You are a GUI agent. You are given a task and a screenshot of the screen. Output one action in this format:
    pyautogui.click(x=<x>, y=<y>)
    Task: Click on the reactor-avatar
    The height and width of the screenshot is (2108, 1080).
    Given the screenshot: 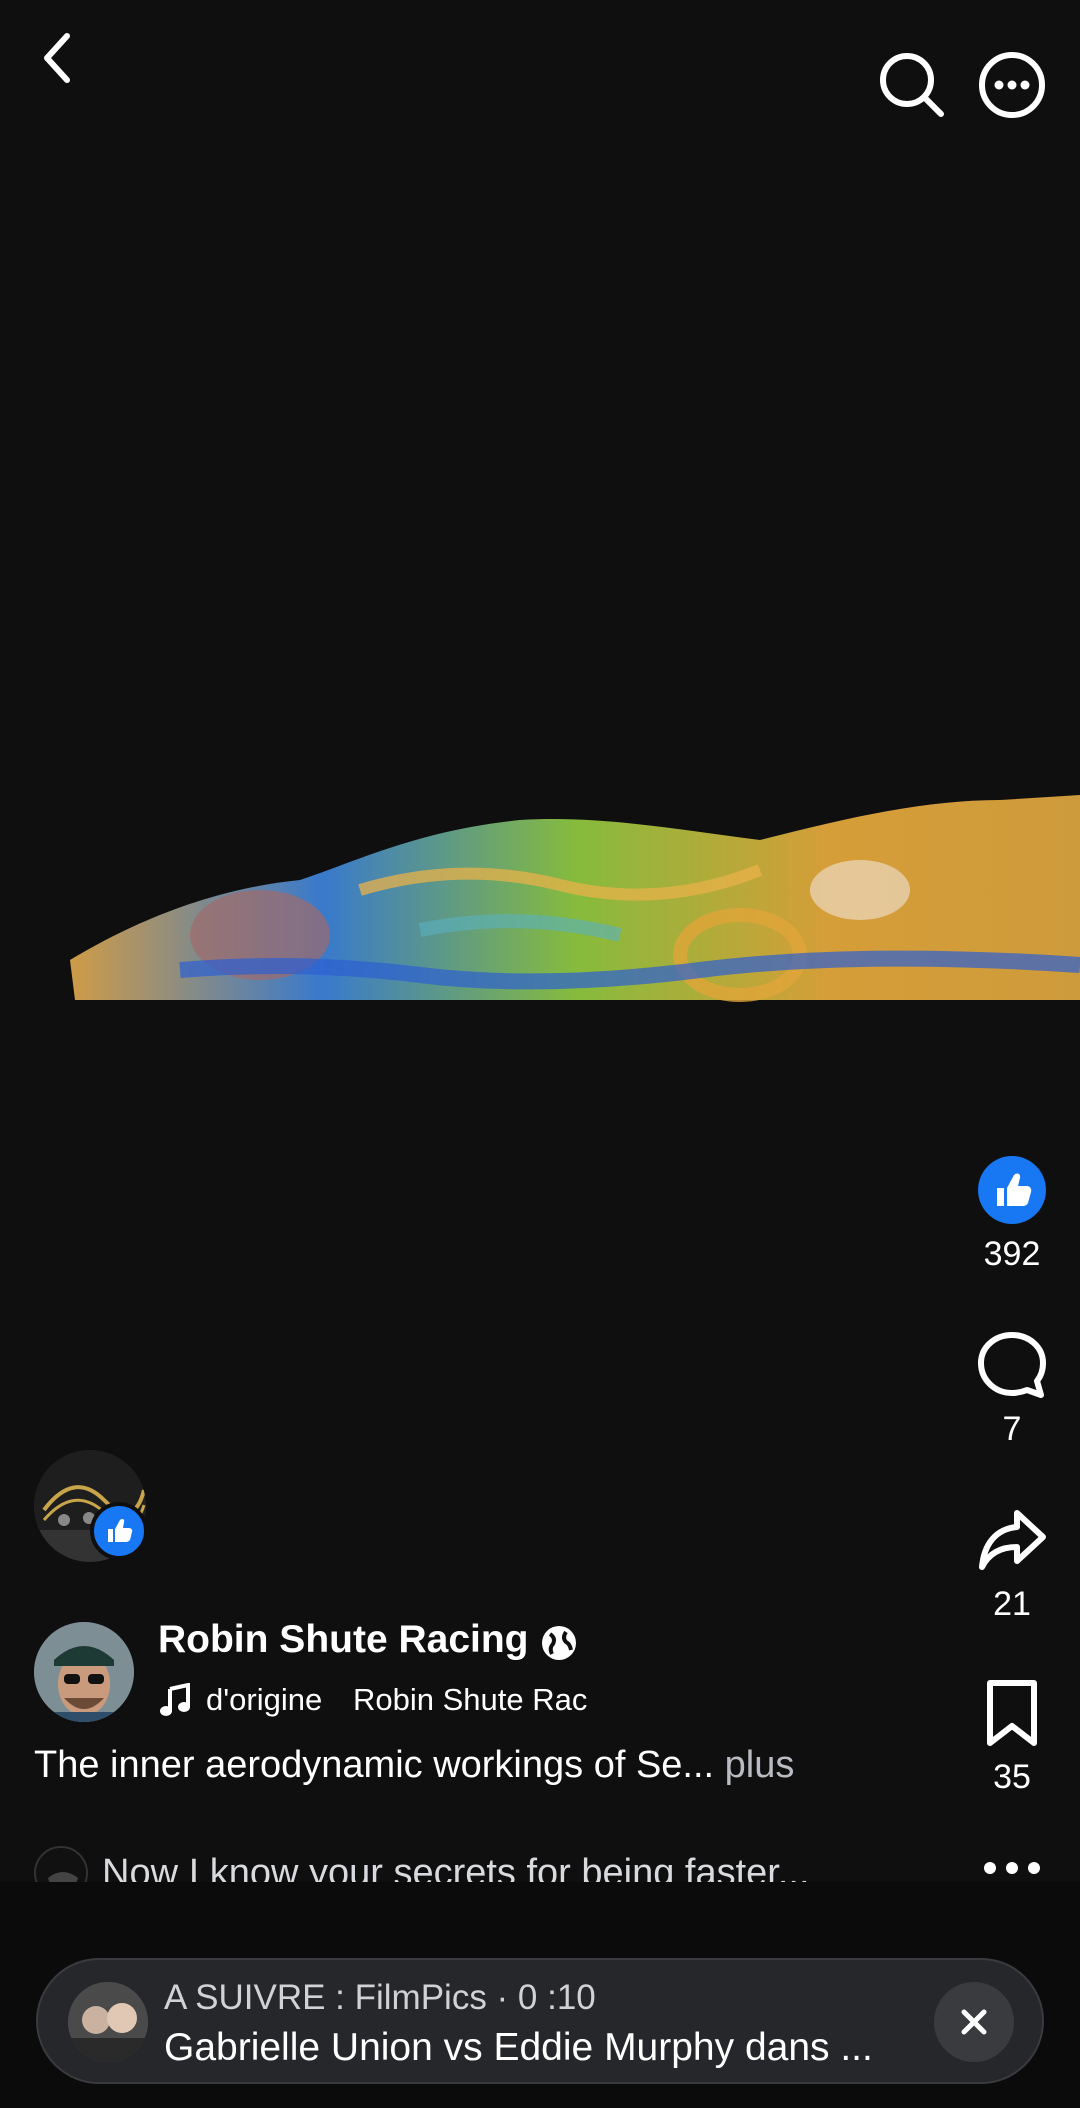 What is the action you would take?
    pyautogui.click(x=91, y=1507)
    